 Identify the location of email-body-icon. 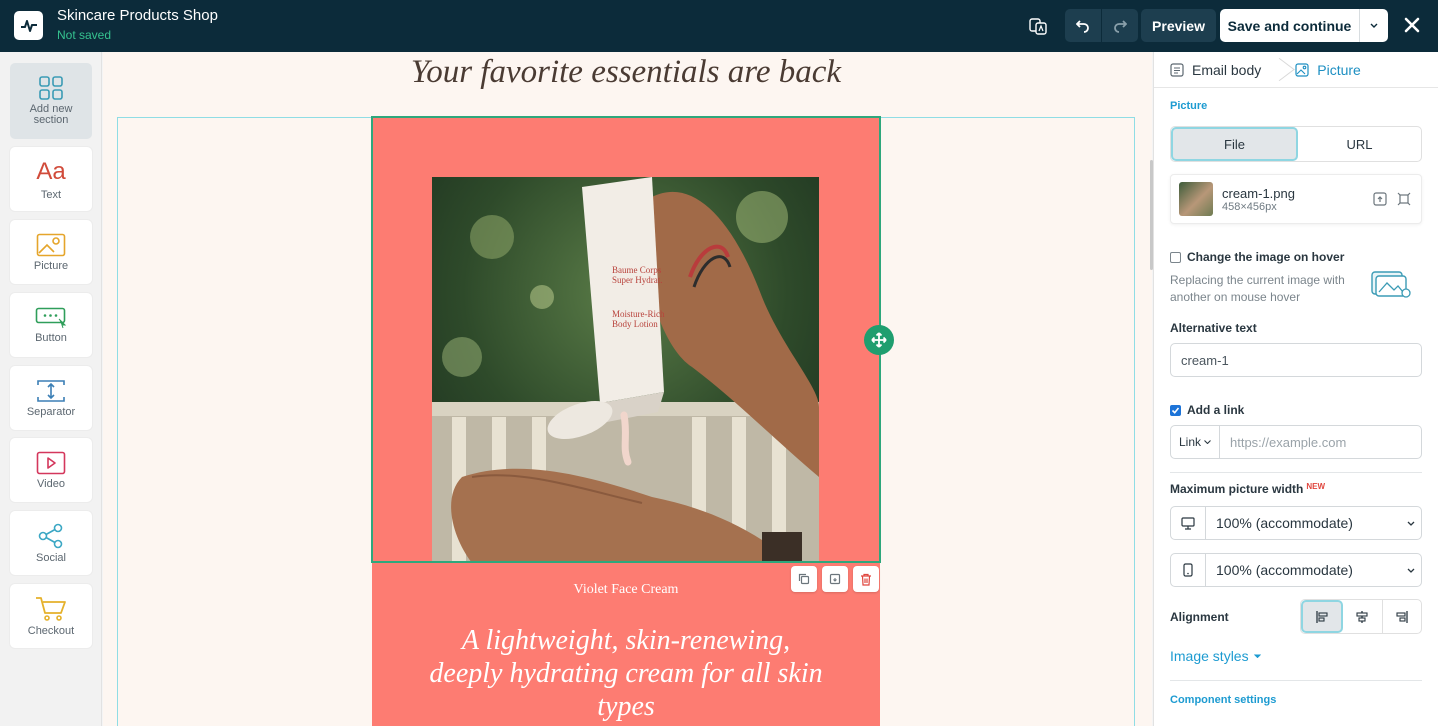
(1177, 69).